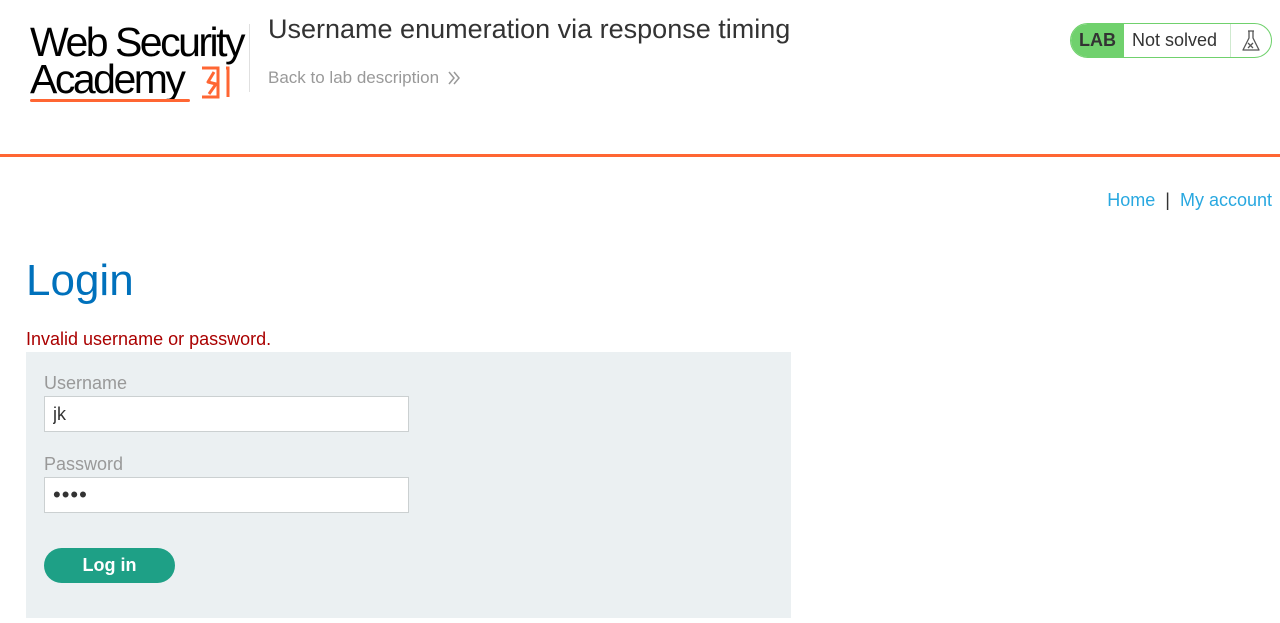  Describe the element at coordinates (1097, 40) in the screenshot. I see `lab-badge: LAB` at that location.